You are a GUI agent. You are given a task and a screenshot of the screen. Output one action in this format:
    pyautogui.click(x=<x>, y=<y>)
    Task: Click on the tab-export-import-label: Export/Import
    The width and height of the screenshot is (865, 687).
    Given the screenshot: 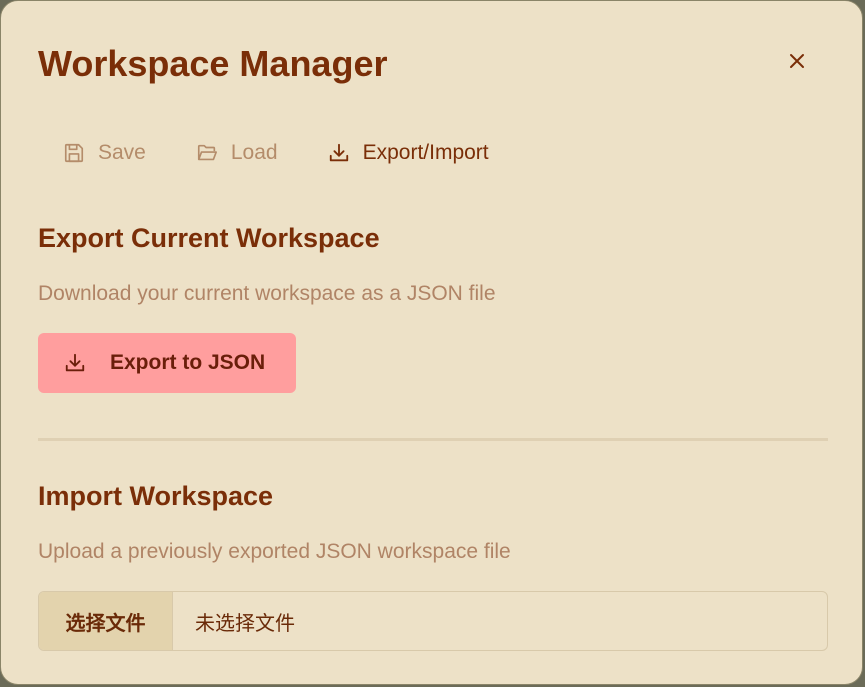 What is the action you would take?
    pyautogui.click(x=425, y=152)
    